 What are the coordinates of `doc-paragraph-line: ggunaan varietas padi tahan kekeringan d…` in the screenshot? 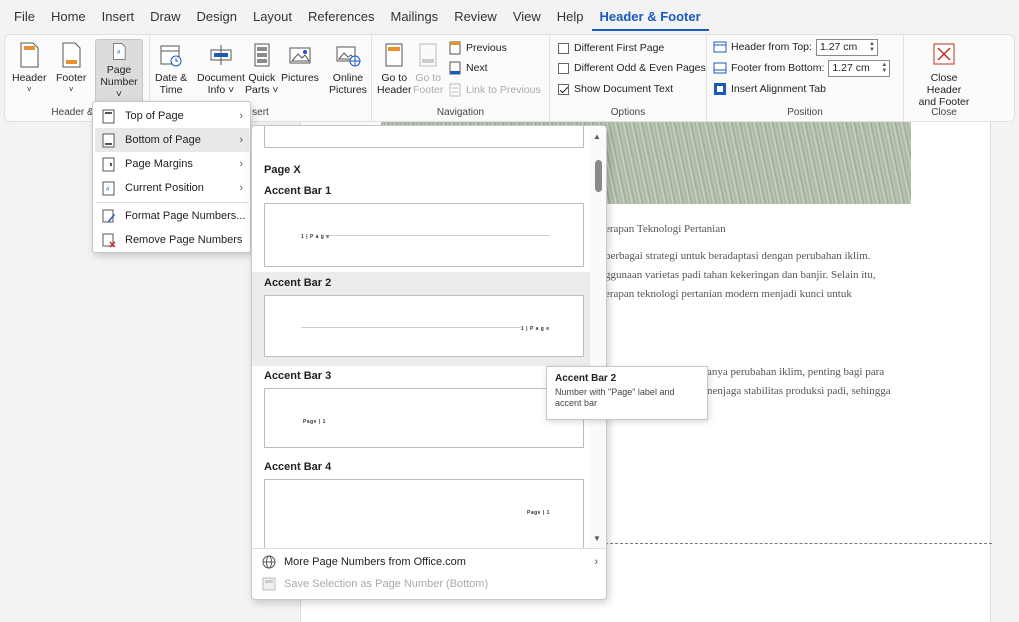 It's located at (740, 275).